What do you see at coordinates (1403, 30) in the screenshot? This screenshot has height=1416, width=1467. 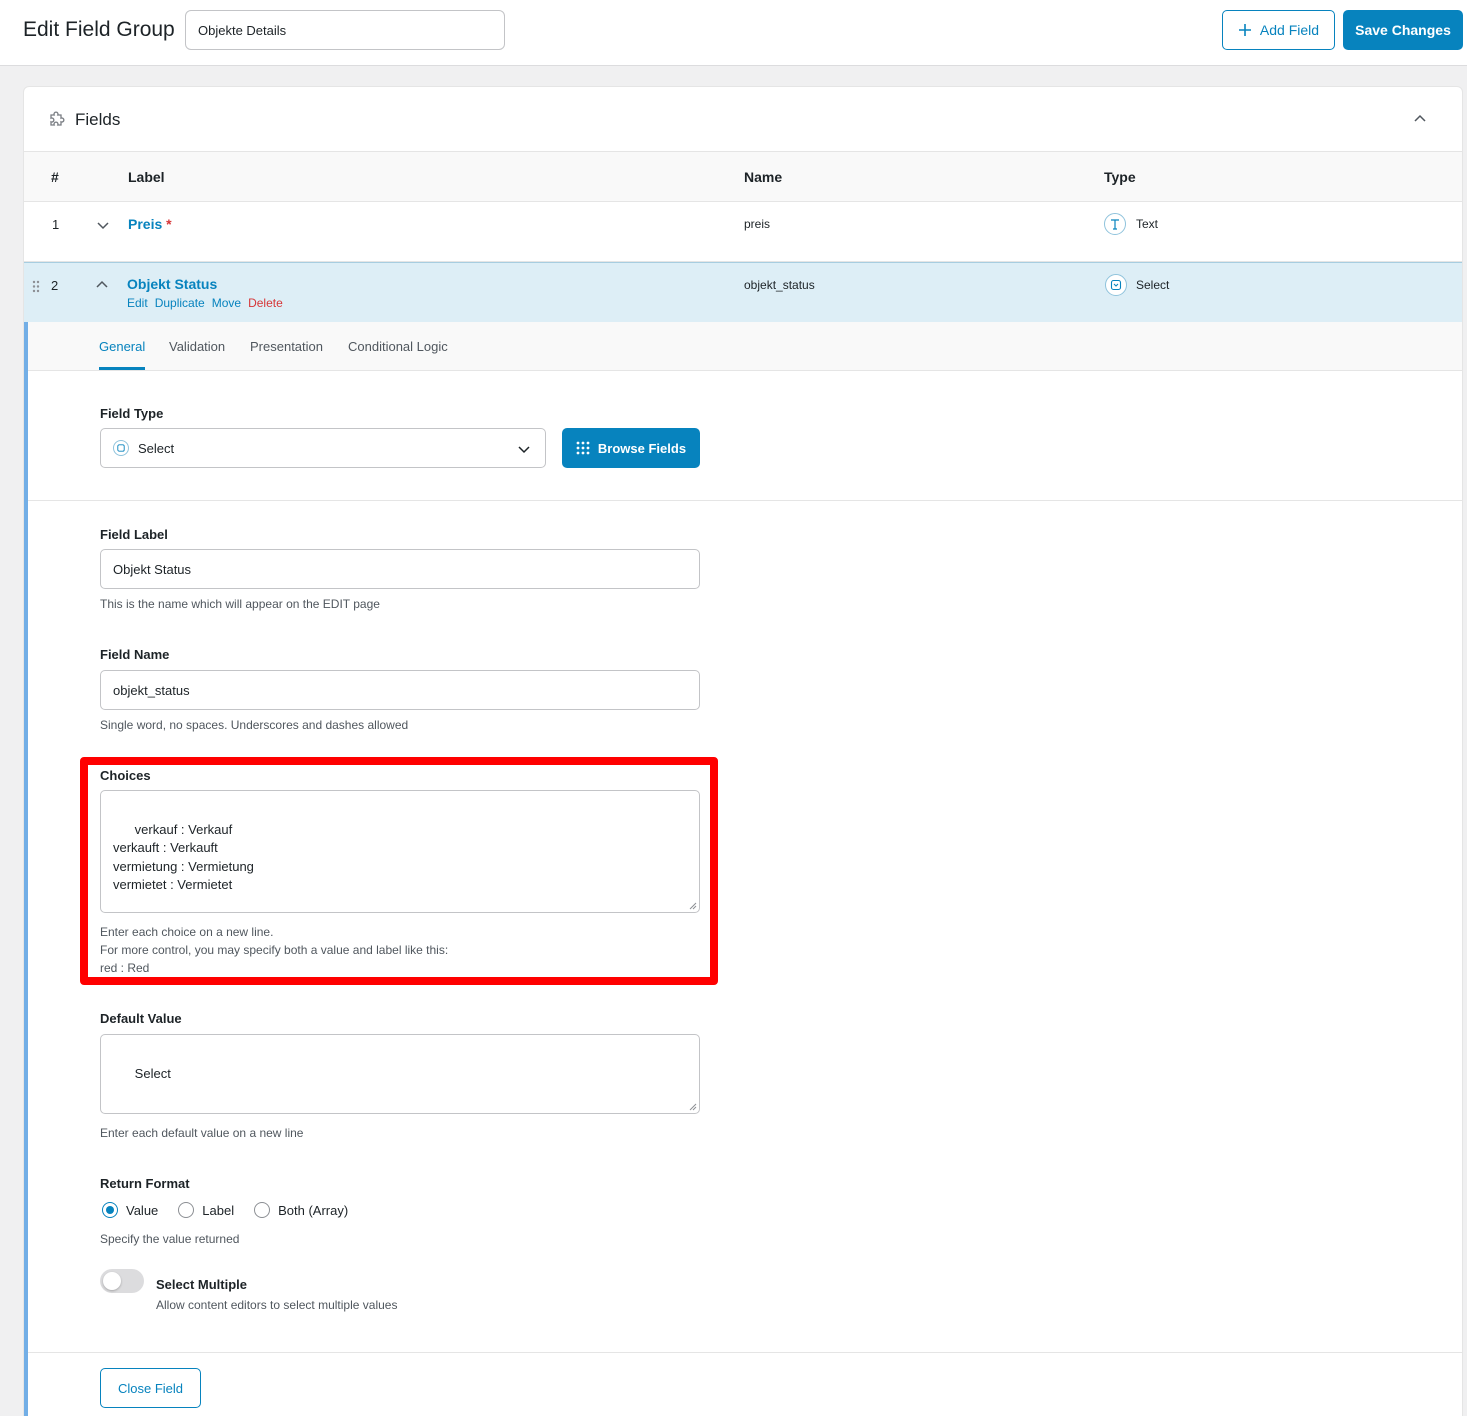 I see `save-changes-button: Save Changes` at bounding box center [1403, 30].